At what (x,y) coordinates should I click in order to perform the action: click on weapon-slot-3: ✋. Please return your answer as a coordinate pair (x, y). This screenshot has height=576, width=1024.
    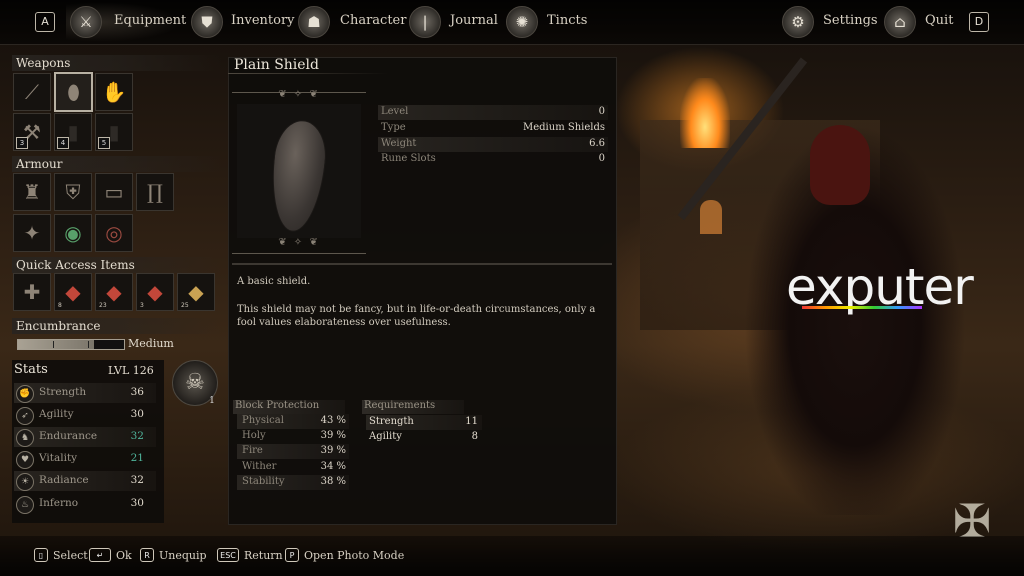
    Looking at the image, I should click on (114, 92).